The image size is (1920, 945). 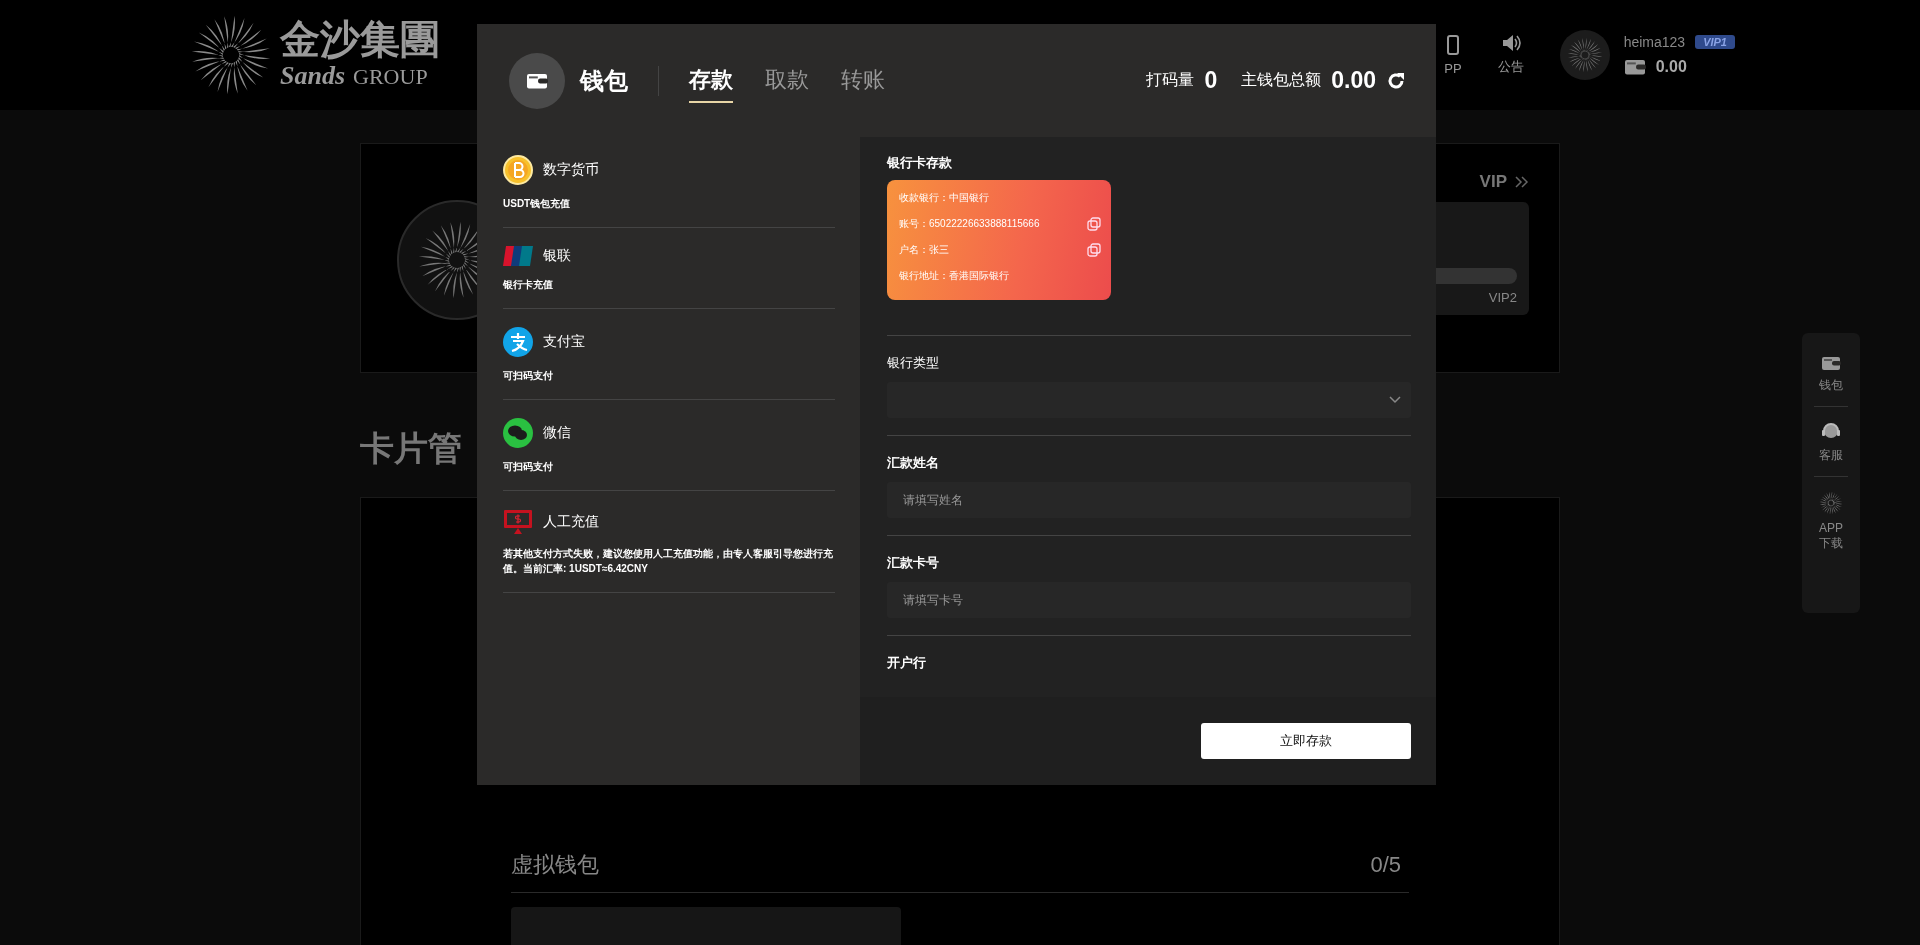 I want to click on menu-item: 钱包, so click(x=1831, y=385).